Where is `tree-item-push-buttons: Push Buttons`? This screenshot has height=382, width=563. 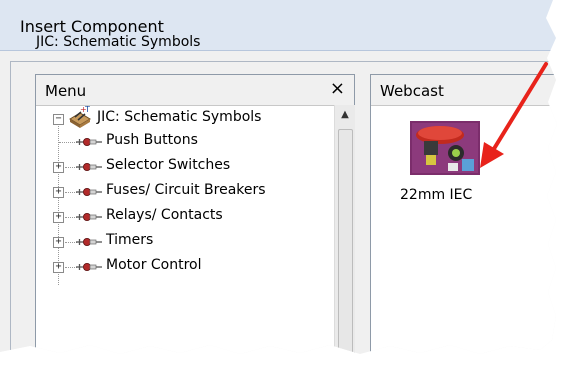
tree-item-push-buttons: Push Buttons is located at coordinates (185, 142).